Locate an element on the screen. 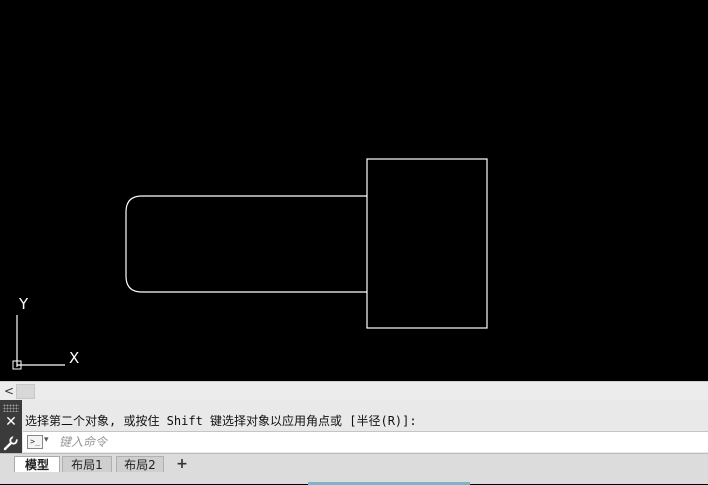 Image resolution: width=708 pixels, height=485 pixels. square-block-outline is located at coordinates (427, 243).